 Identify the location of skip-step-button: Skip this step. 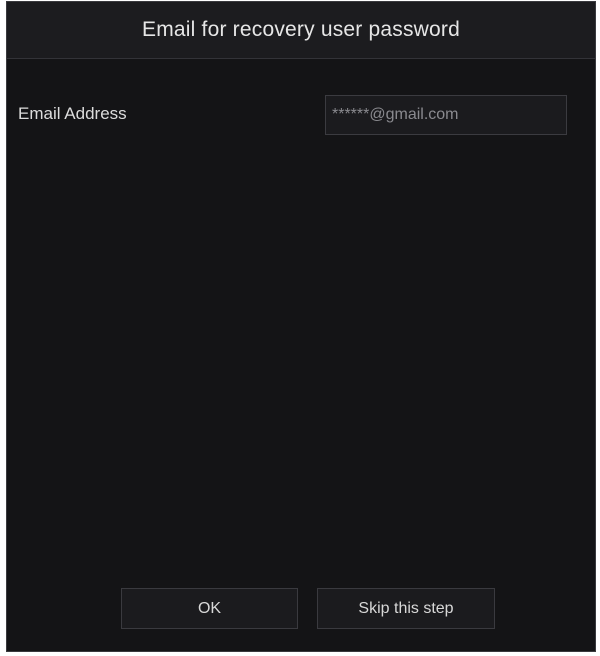
(406, 608).